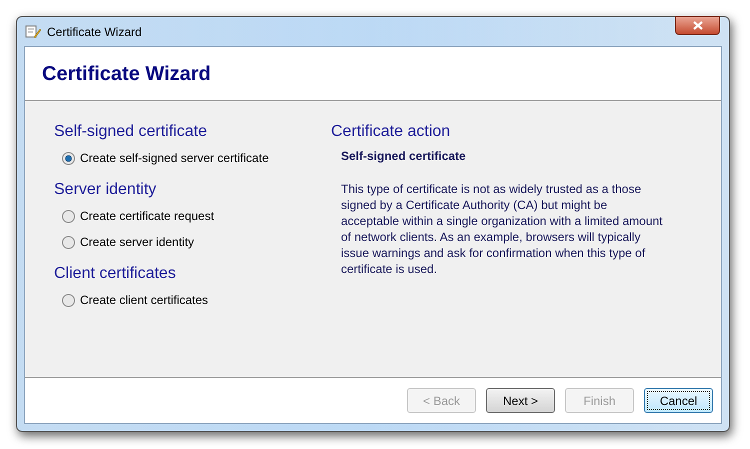 The image size is (750, 449). Describe the element at coordinates (126, 74) in the screenshot. I see `wizard-heading: Certificate Wizard` at that location.